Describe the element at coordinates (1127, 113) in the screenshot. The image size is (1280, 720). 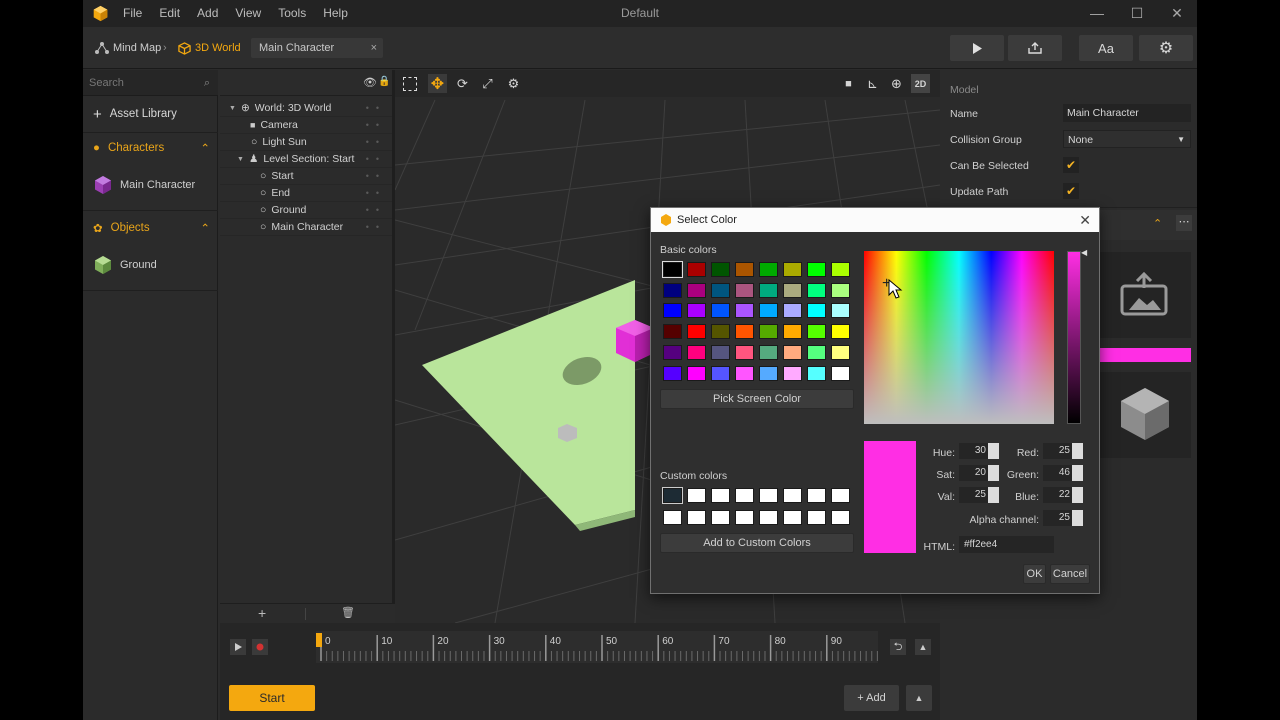
I see `name-field: Main Character` at that location.